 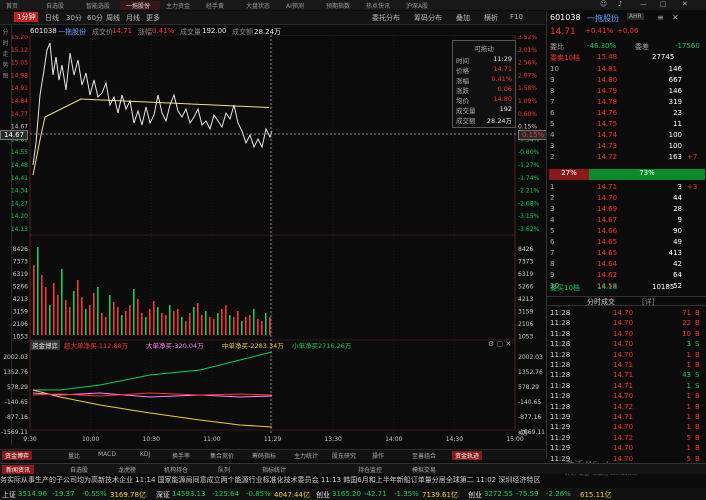 I want to click on user-icon: ☺, so click(x=603, y=4).